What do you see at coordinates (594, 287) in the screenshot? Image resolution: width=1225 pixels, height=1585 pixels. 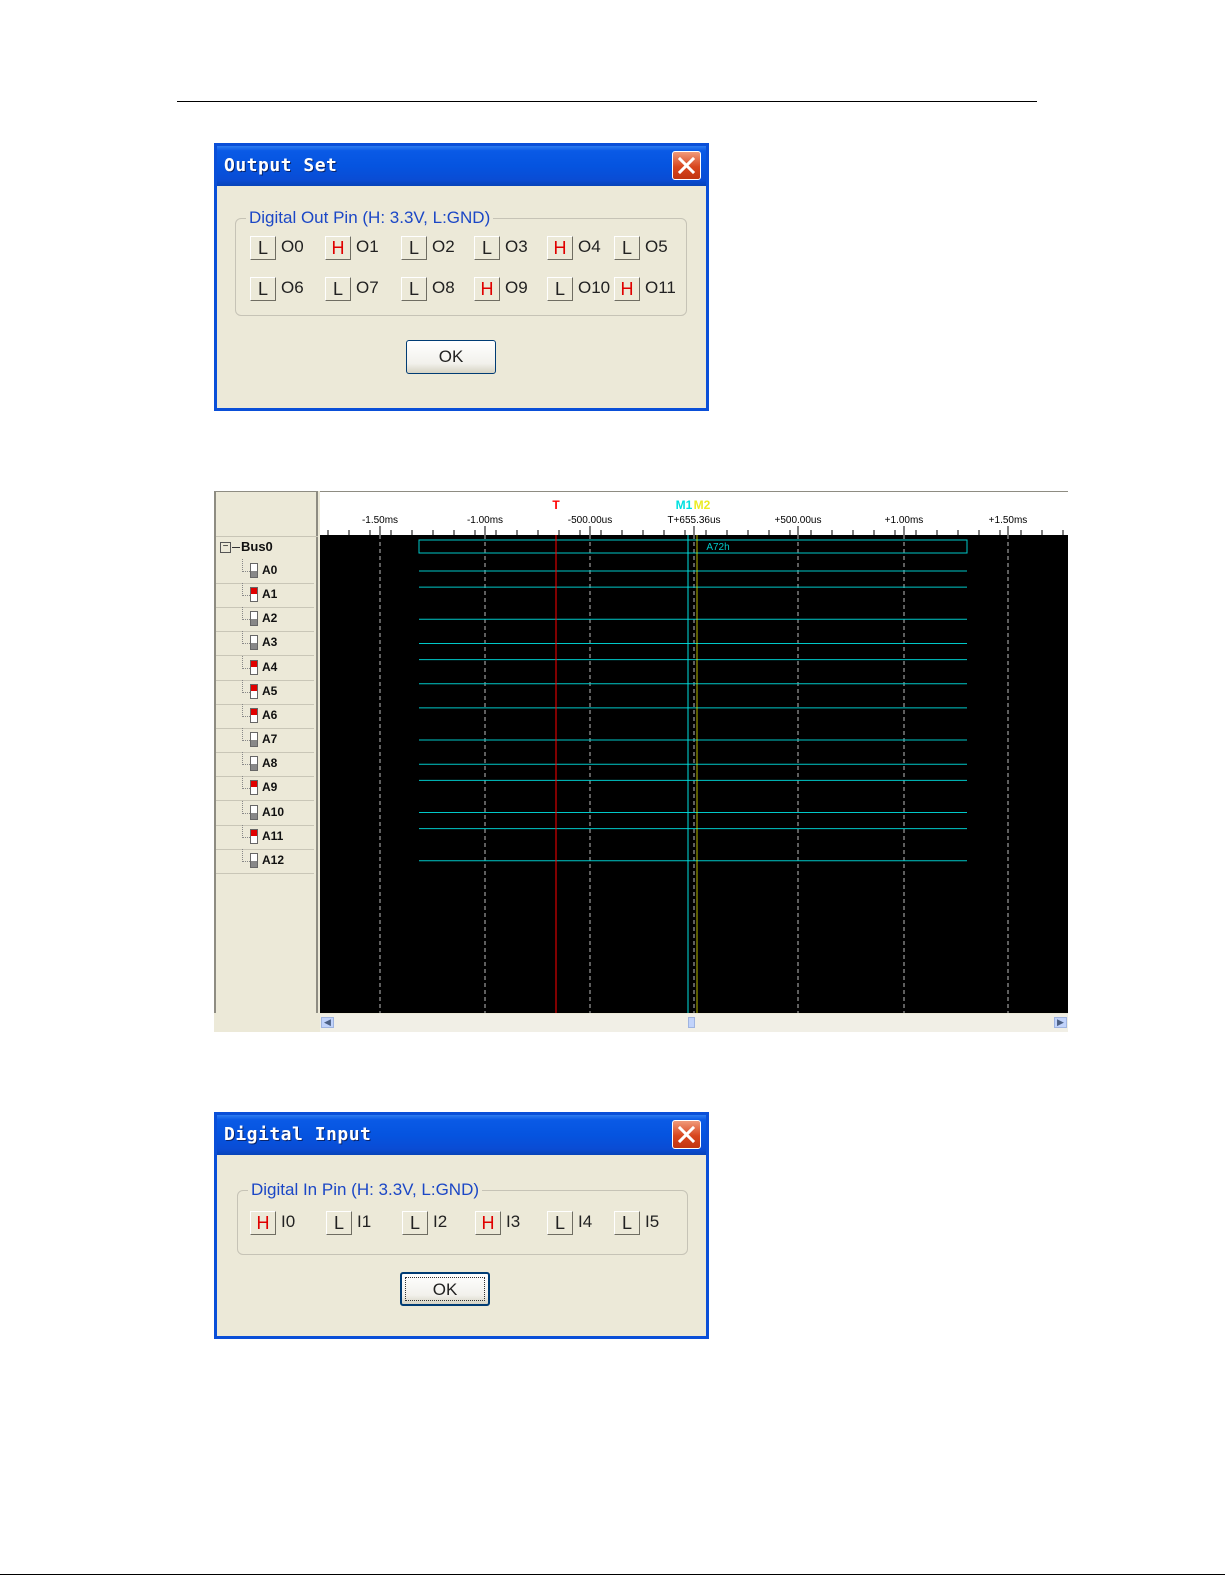 I see `pin-label: O10` at bounding box center [594, 287].